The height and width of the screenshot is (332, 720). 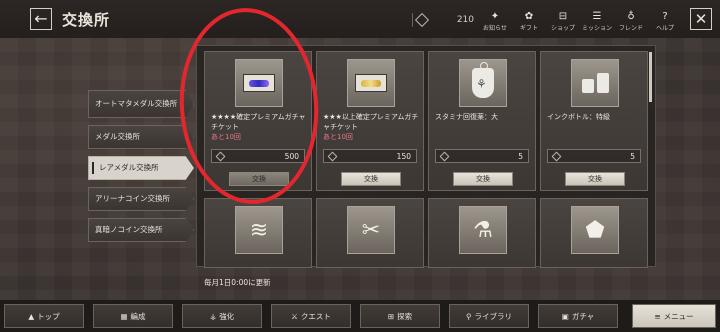 I want to click on nav-friend-label: フレンド, so click(x=630, y=28).